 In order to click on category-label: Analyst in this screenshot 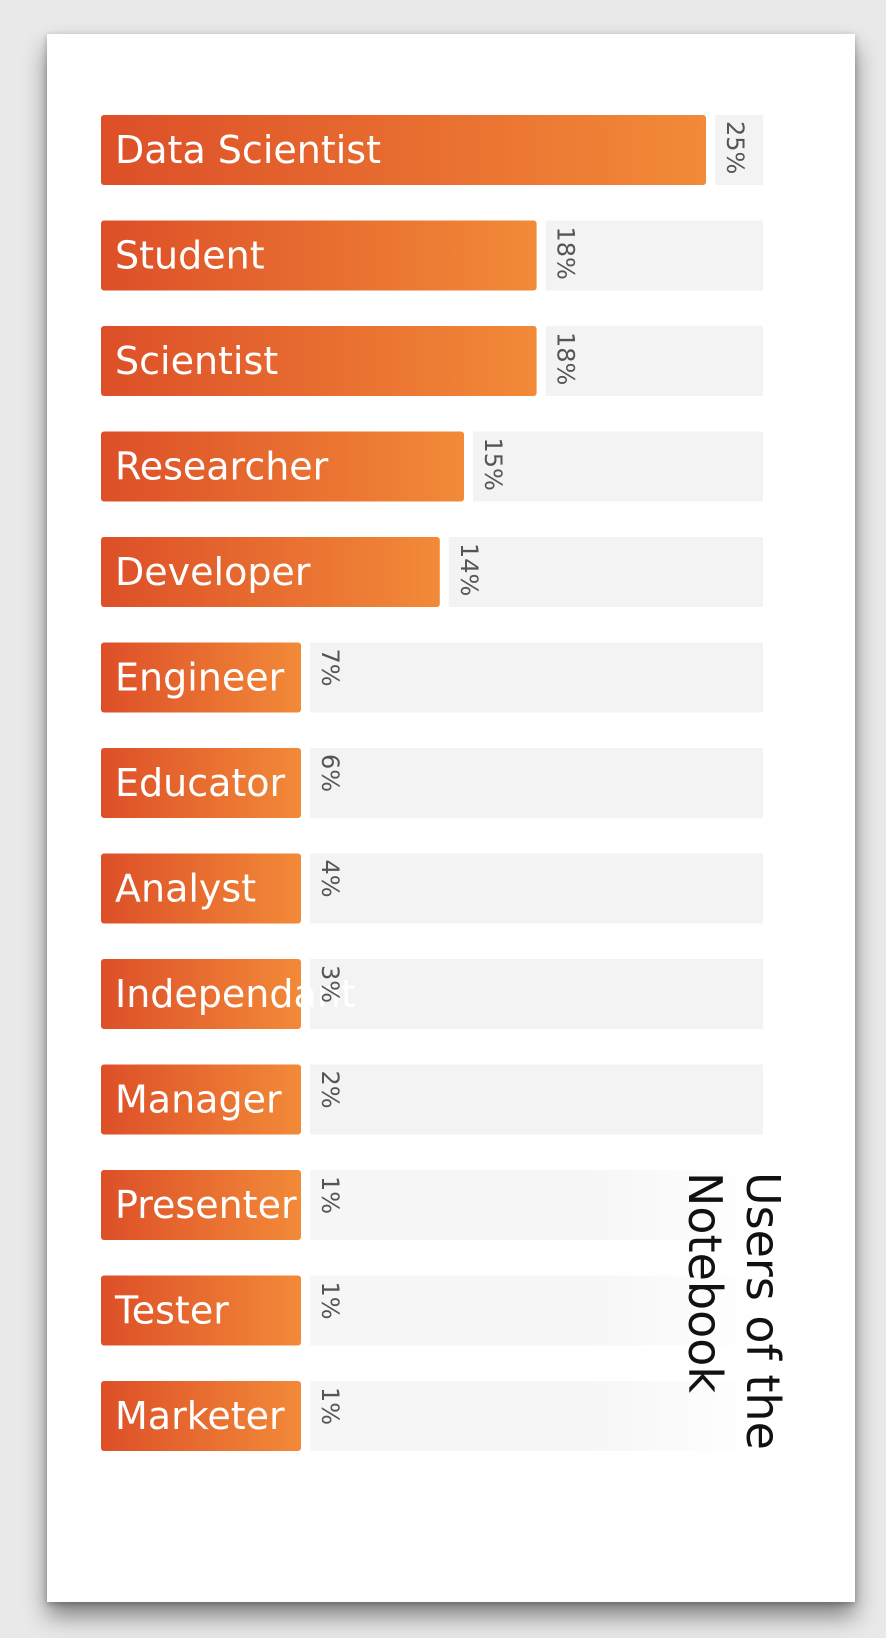, I will do `click(185, 889)`.